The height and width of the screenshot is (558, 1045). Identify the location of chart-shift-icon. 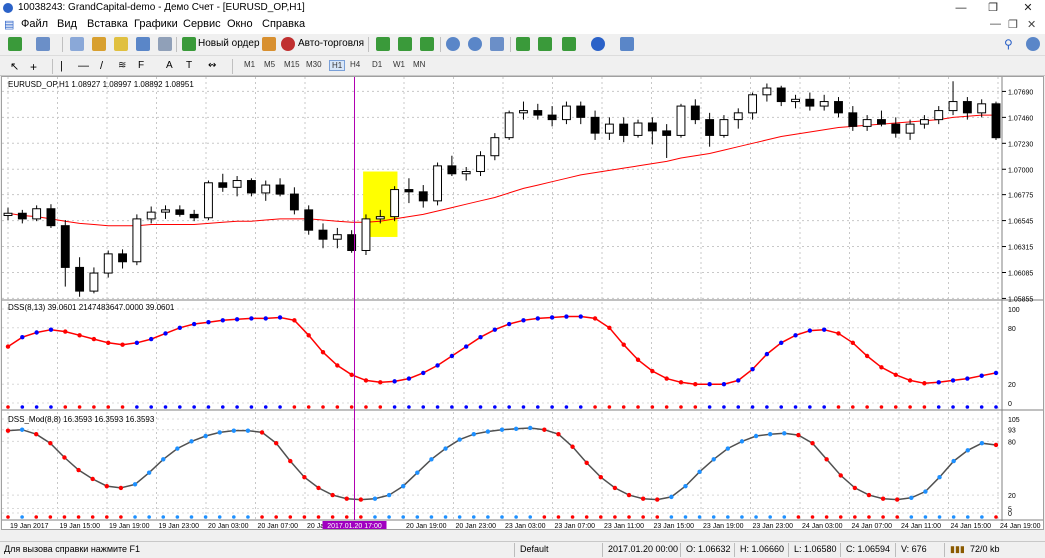
(545, 44).